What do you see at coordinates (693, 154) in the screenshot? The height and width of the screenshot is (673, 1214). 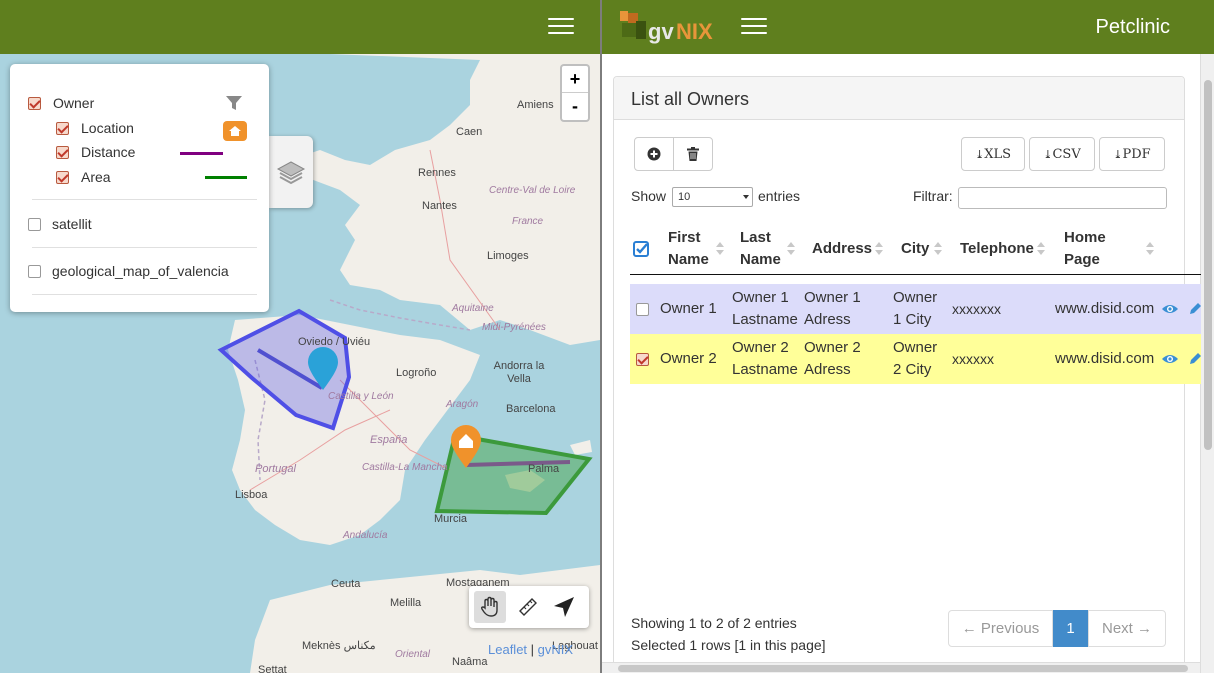 I see `delete-owner-button` at bounding box center [693, 154].